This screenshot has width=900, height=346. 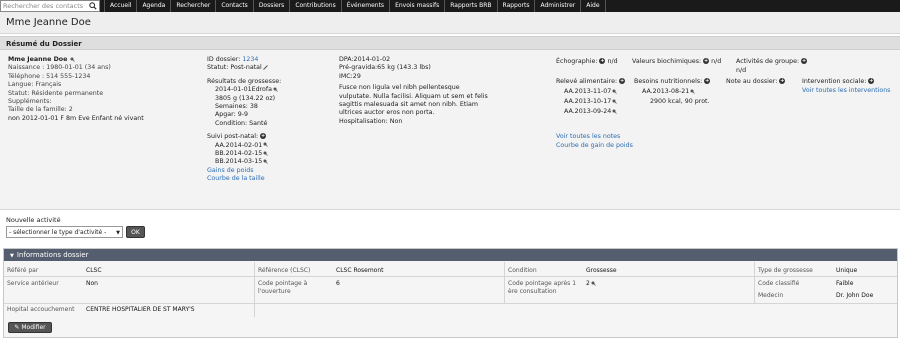 What do you see at coordinates (244, 81) in the screenshot?
I see `resultats-label: Résultats de grossesse:` at bounding box center [244, 81].